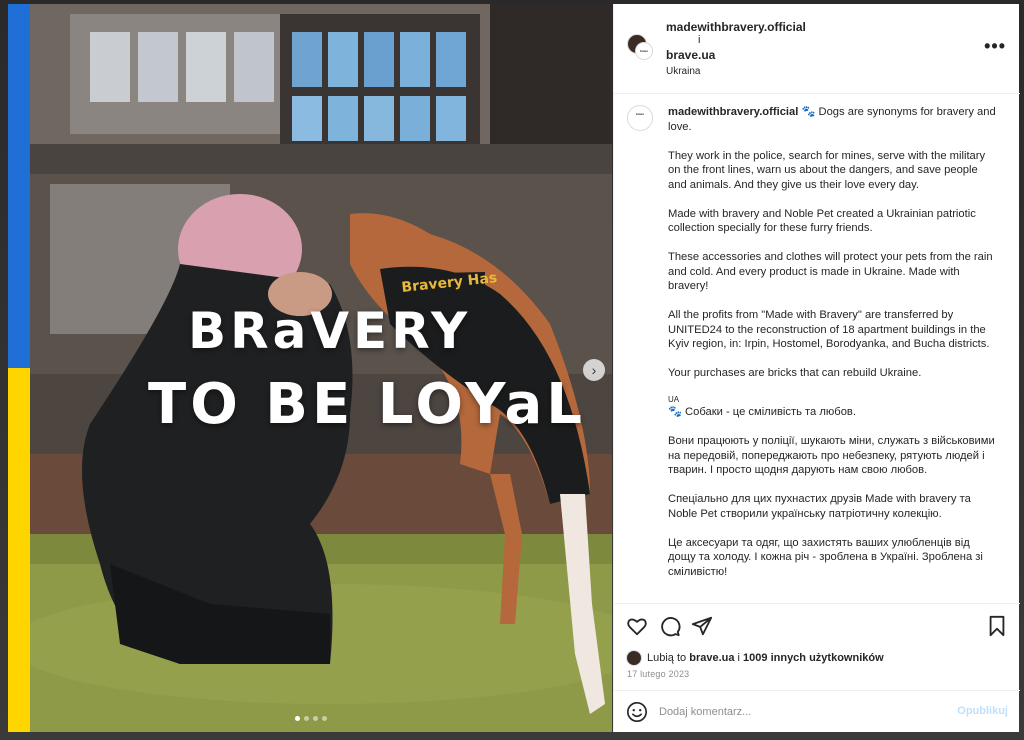 This screenshot has height=740, width=1024. Describe the element at coordinates (711, 658) in the screenshot. I see `likes-user-link: brave.ua` at that location.